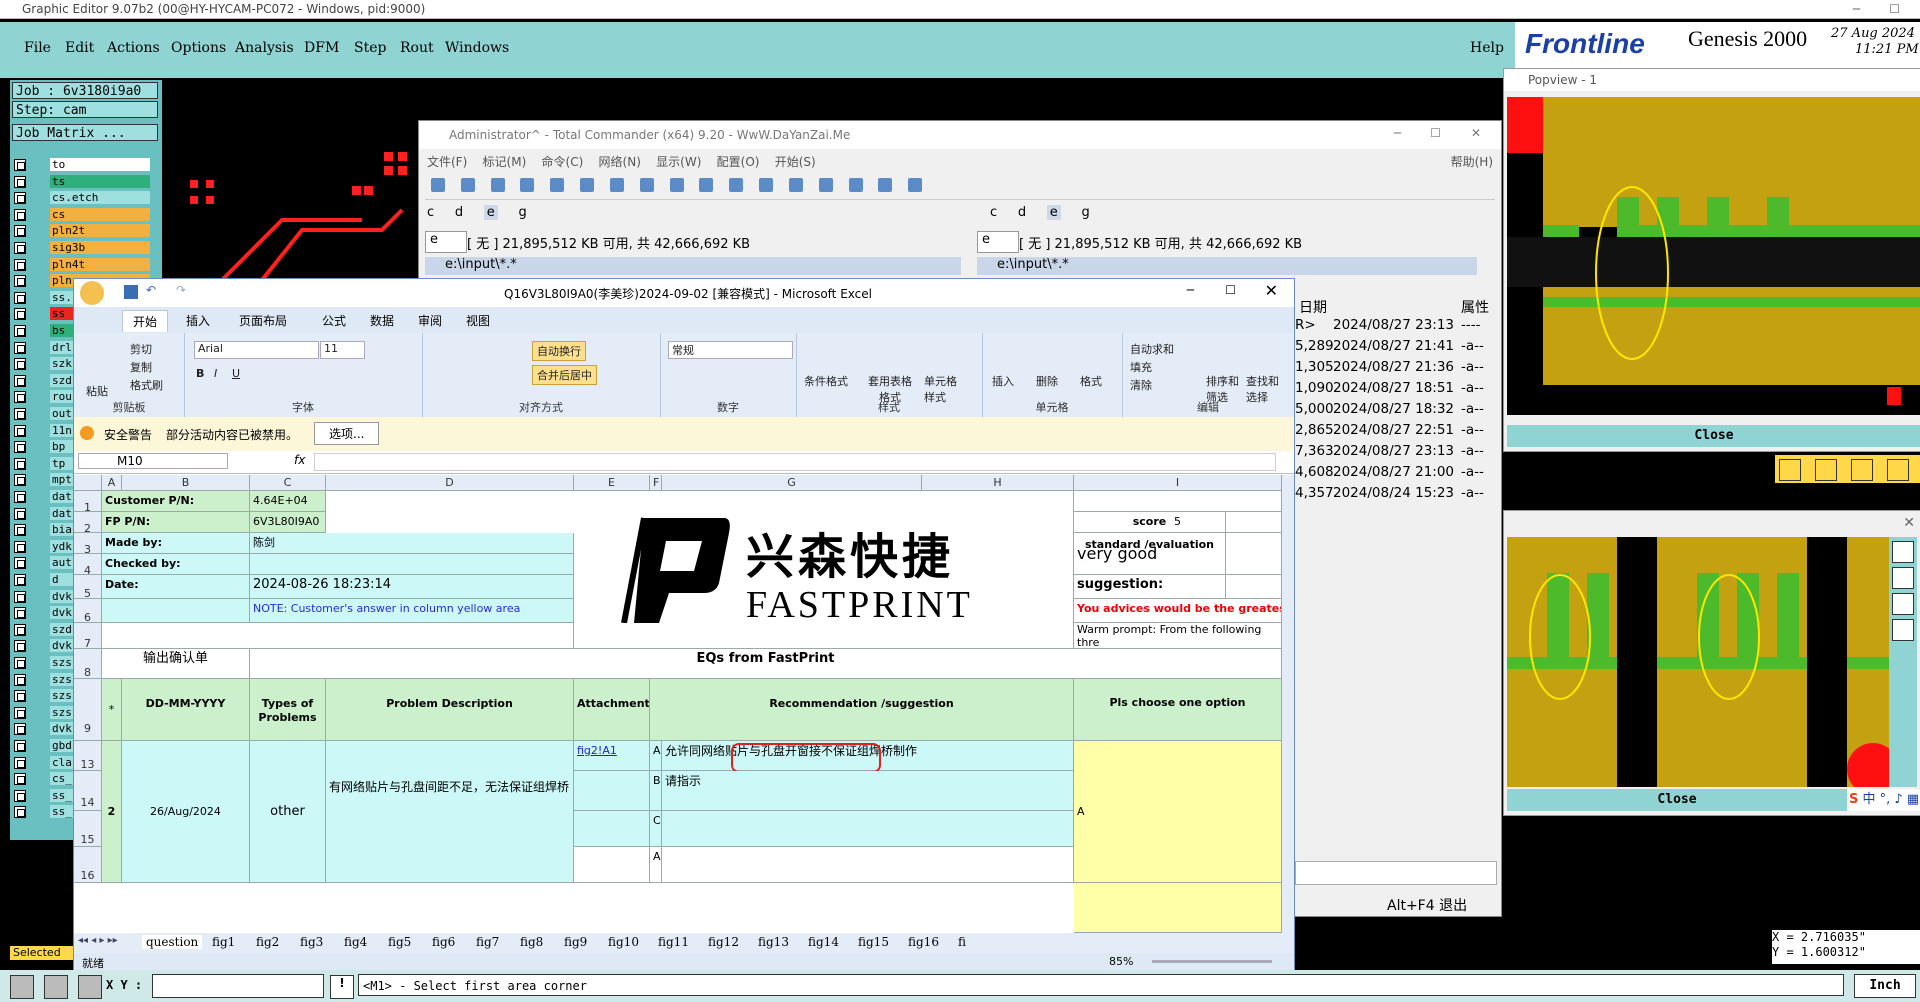 Image resolution: width=1920 pixels, height=1002 pixels. Describe the element at coordinates (56, 987) in the screenshot. I see `snap-mode-icon` at that location.